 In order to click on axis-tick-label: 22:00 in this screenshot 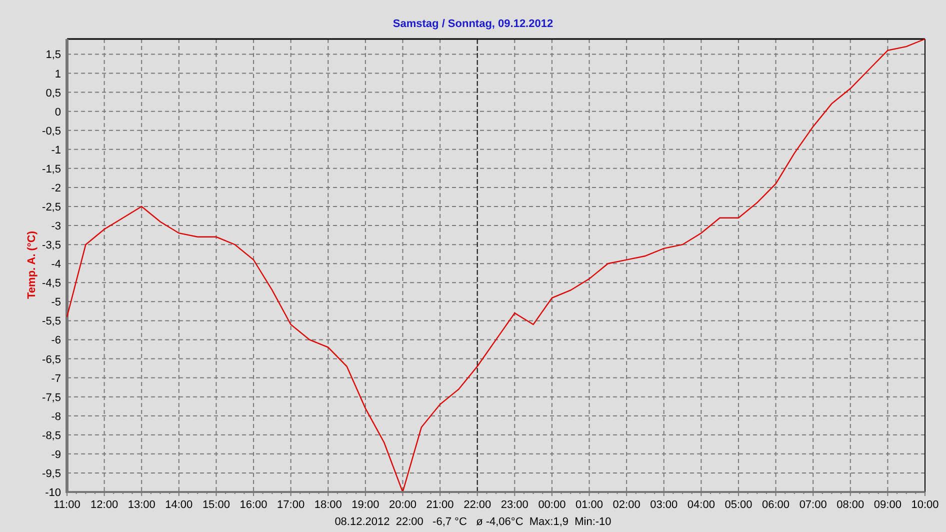, I will do `click(478, 505)`.